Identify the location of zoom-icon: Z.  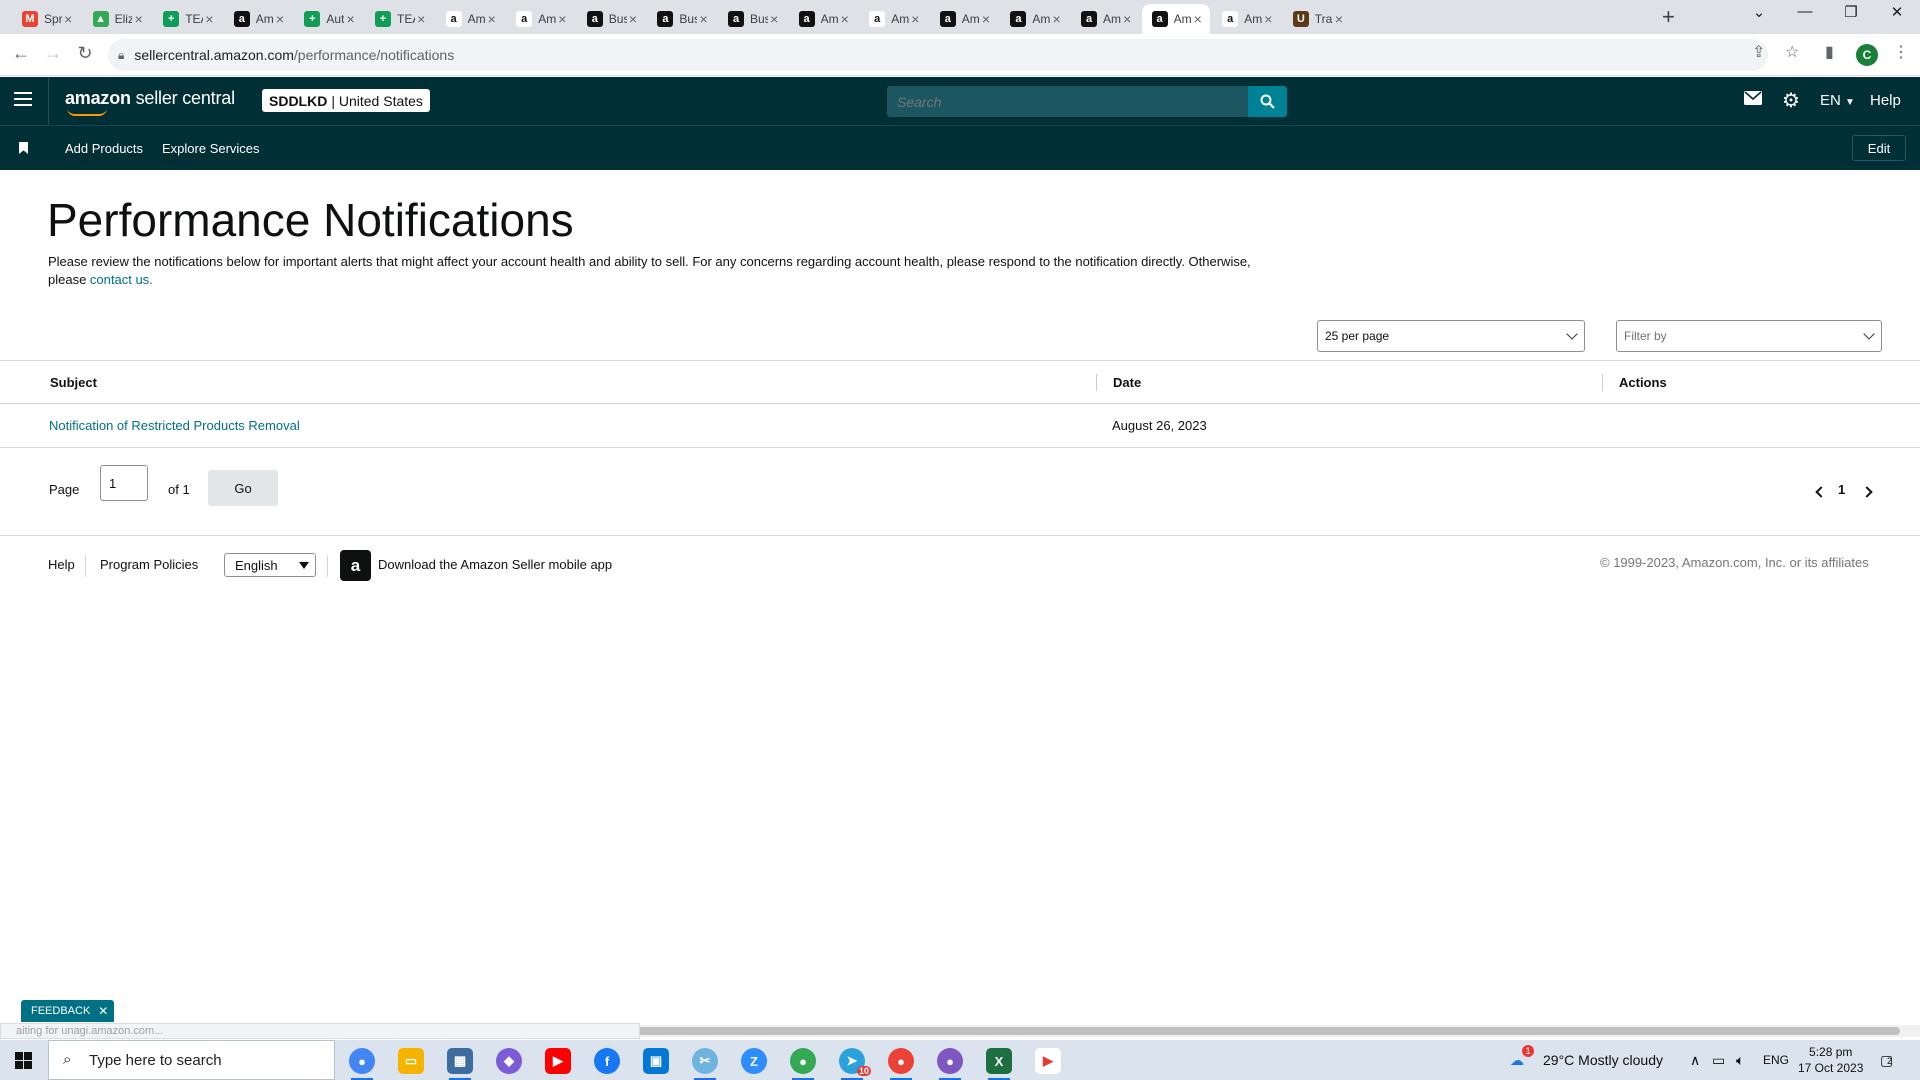
(754, 1061).